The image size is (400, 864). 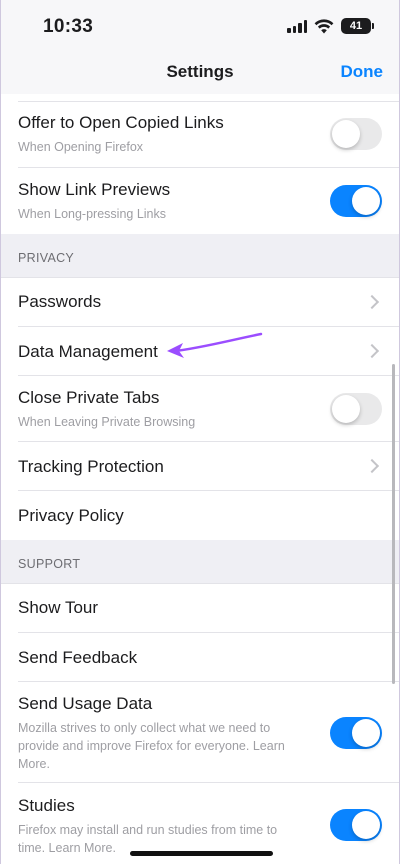 I want to click on list-item-privacy-policy: Privacy Policy, so click(x=200, y=515).